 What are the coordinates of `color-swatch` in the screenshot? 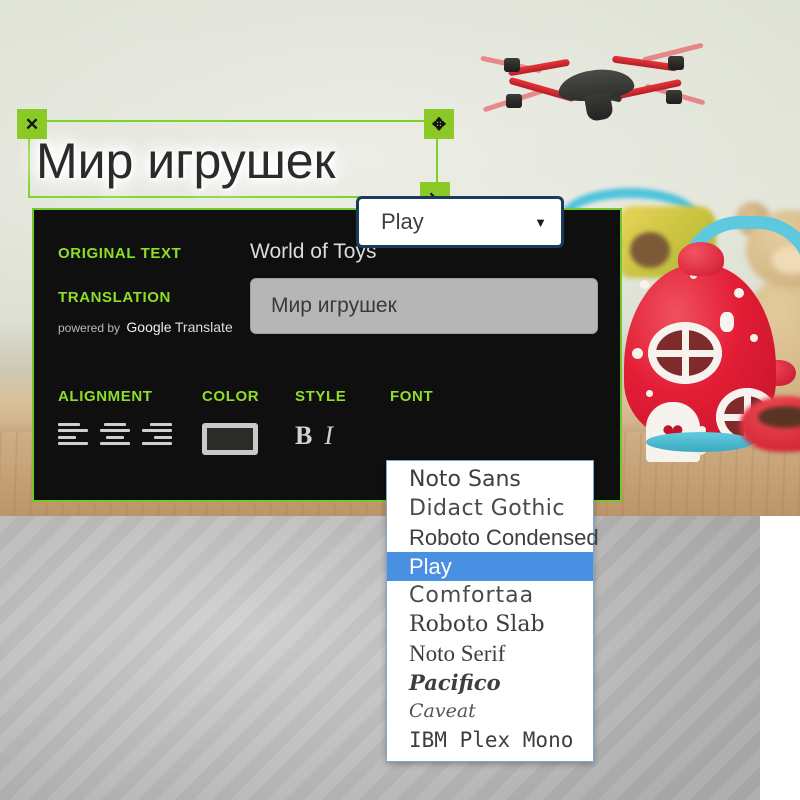 It's located at (230, 439).